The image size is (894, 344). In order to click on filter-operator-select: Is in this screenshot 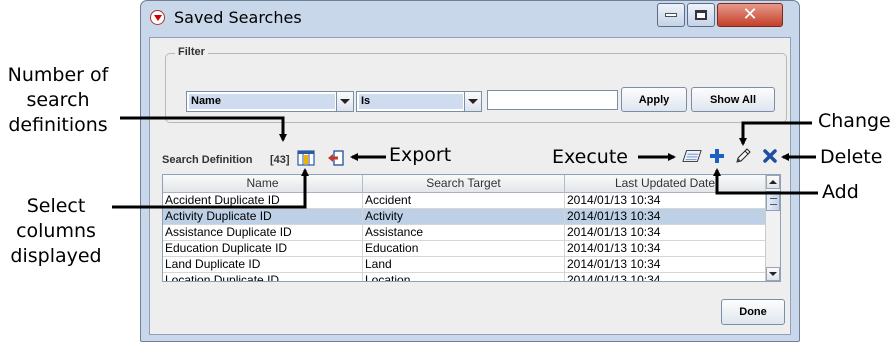, I will do `click(419, 101)`.